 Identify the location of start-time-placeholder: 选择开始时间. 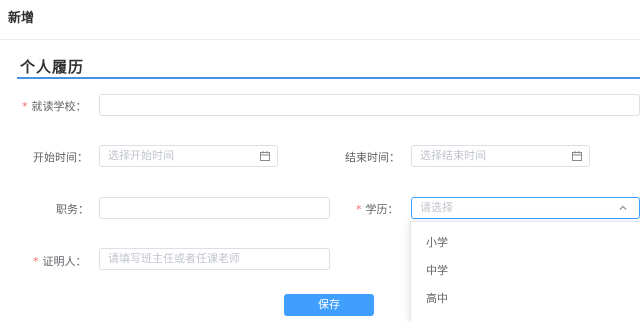
(141, 155).